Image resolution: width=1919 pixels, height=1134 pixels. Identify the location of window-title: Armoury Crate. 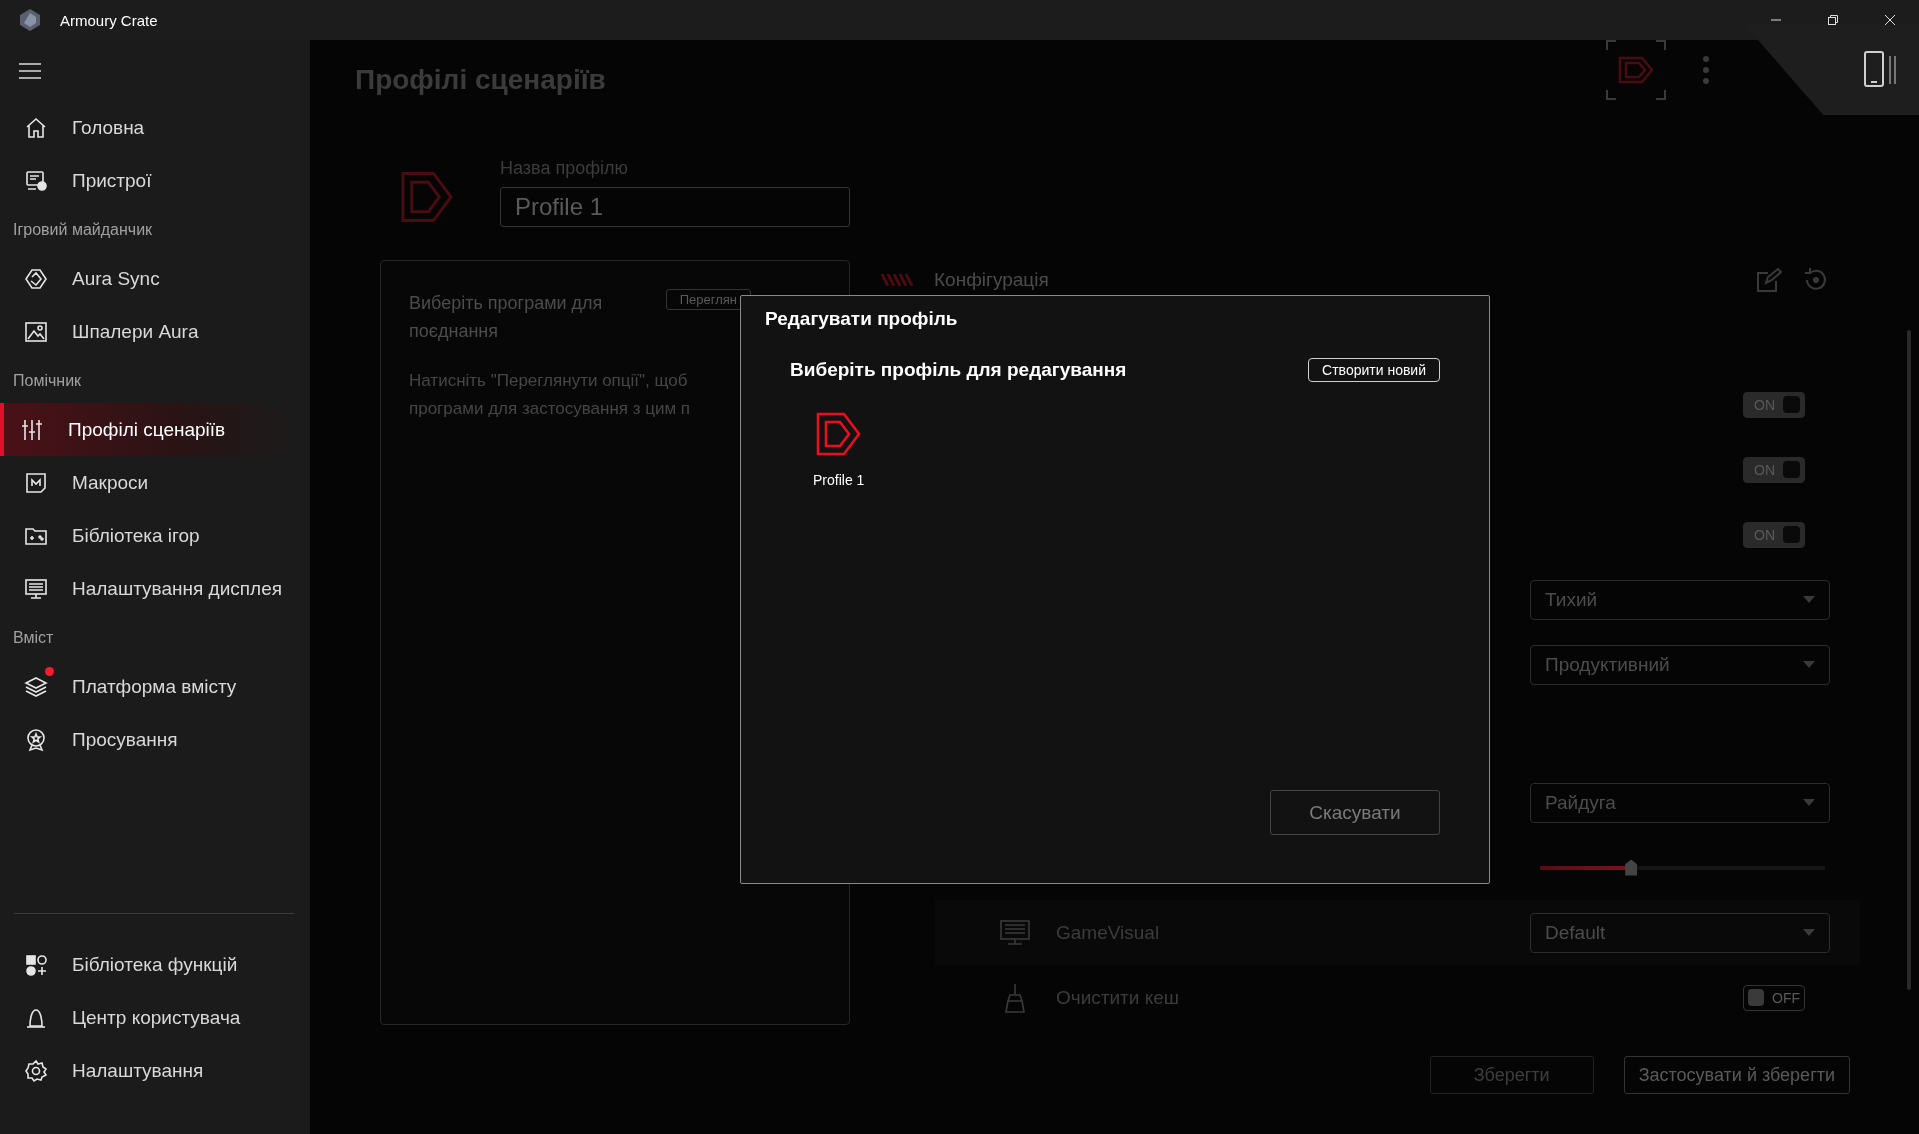
(109, 20).